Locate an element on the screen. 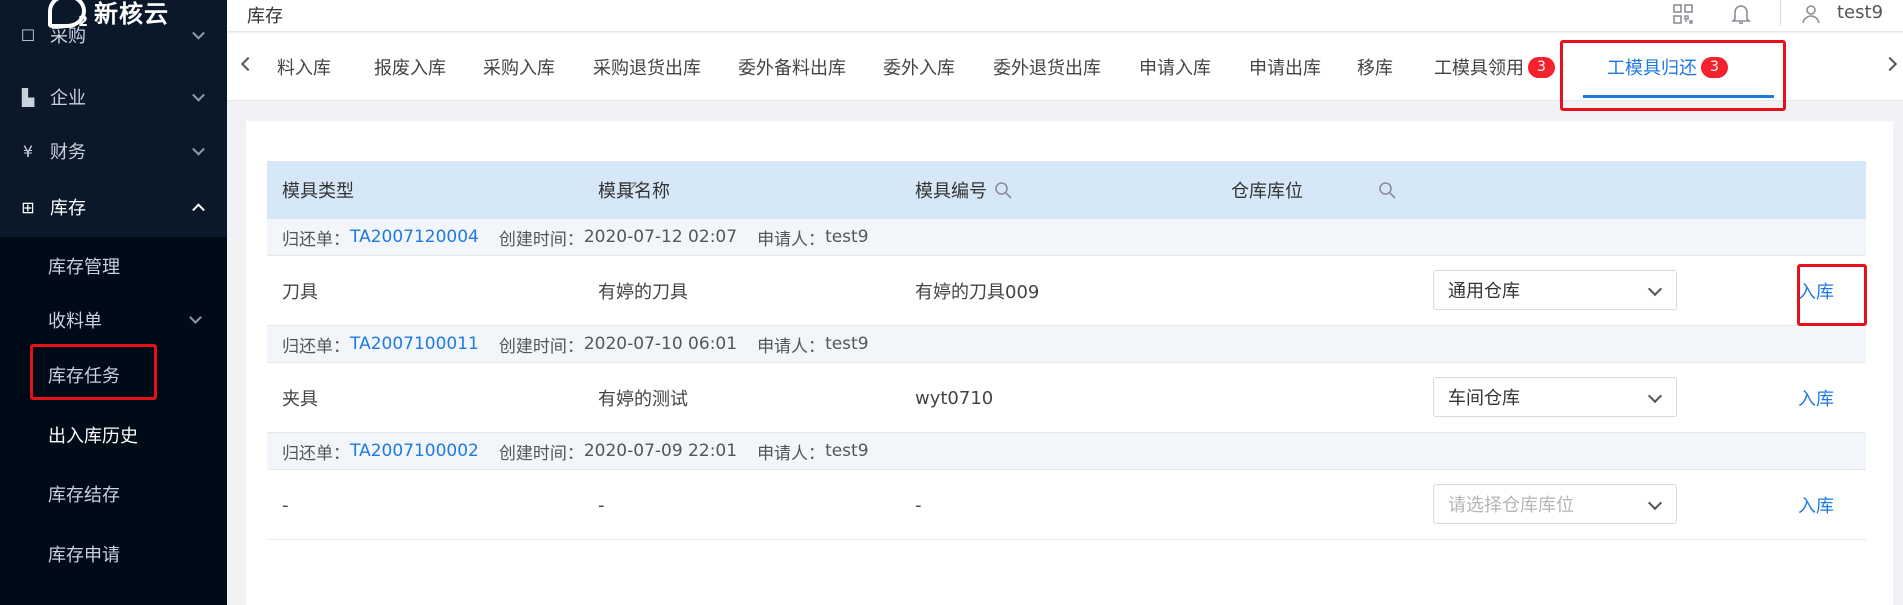 The image size is (1903, 605). tab-label: 采购入库 is located at coordinates (519, 68).